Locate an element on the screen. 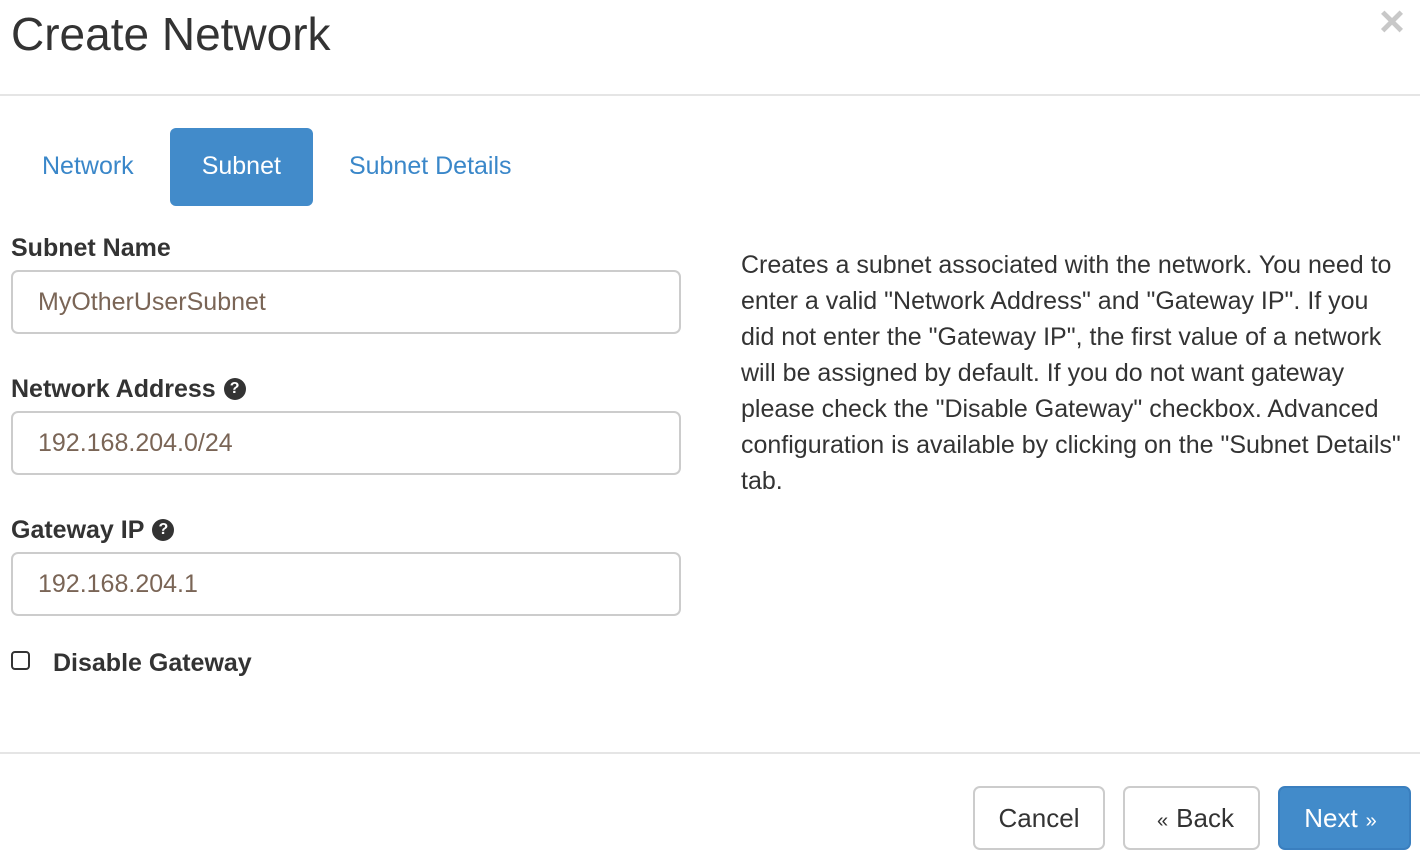 The height and width of the screenshot is (858, 1420). network-address-label: Network Address ? is located at coordinates (346, 389).